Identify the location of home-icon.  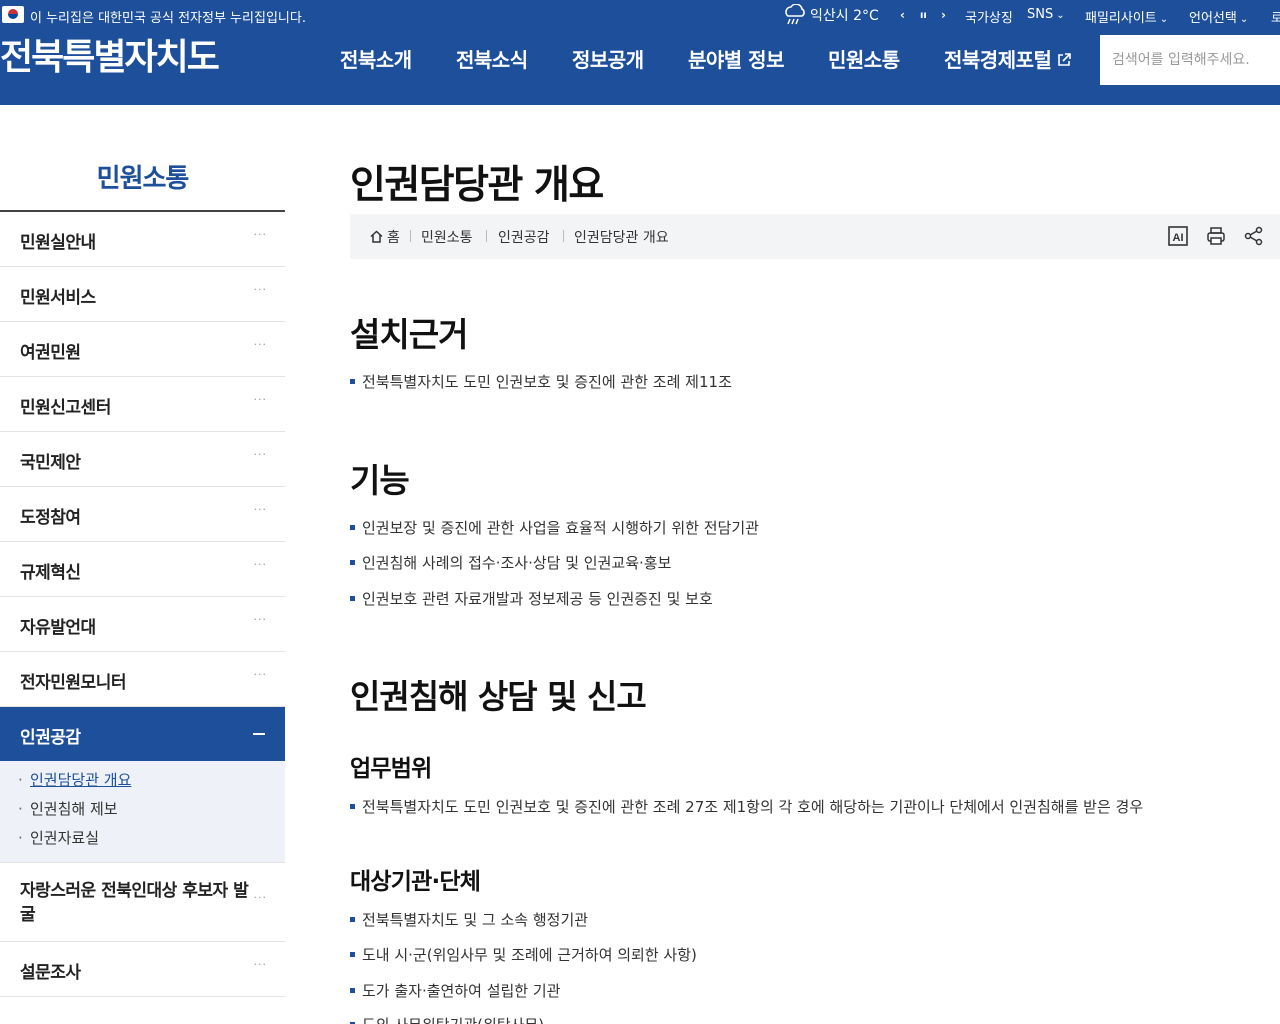
(376, 236).